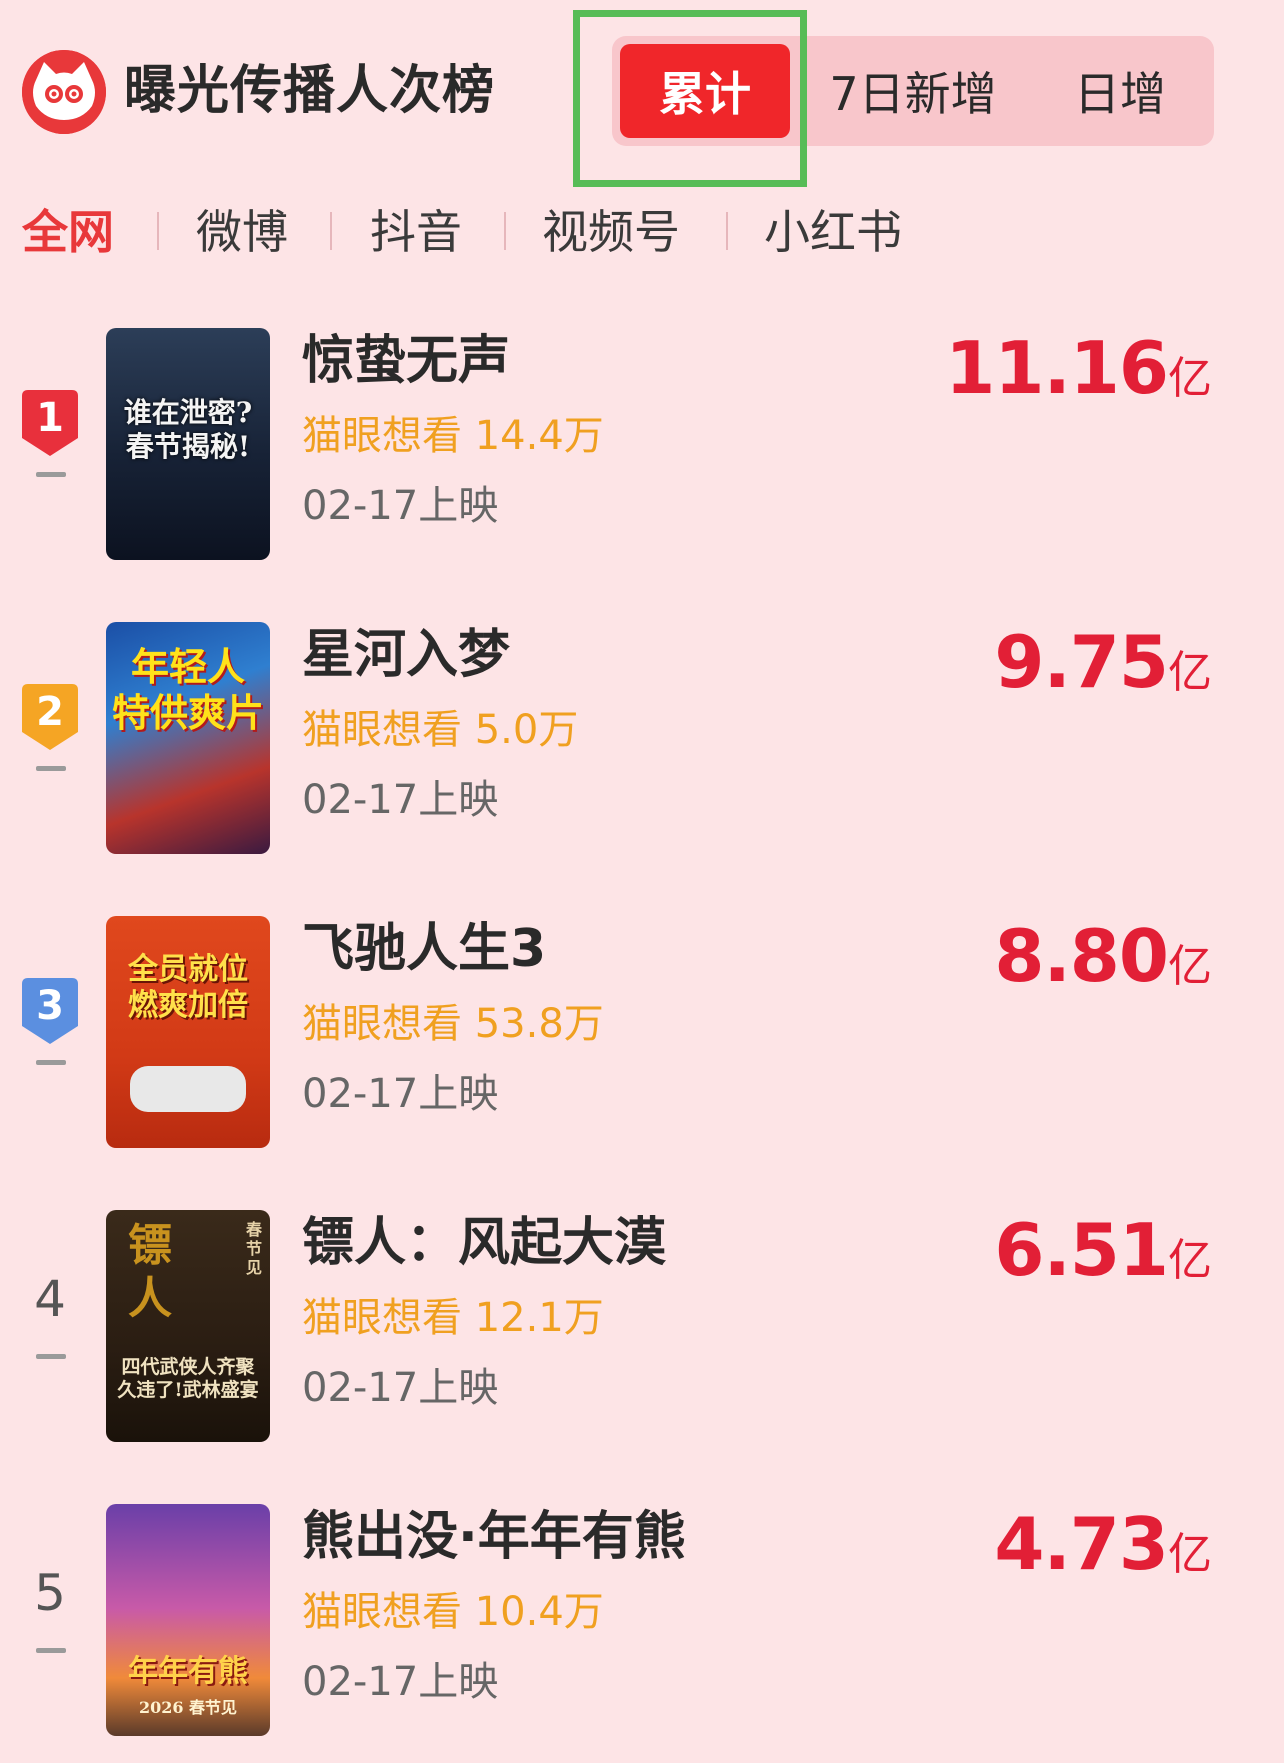  What do you see at coordinates (453, 1318) in the screenshot?
I see `want-count: 猫眼想看 12.1万` at bounding box center [453, 1318].